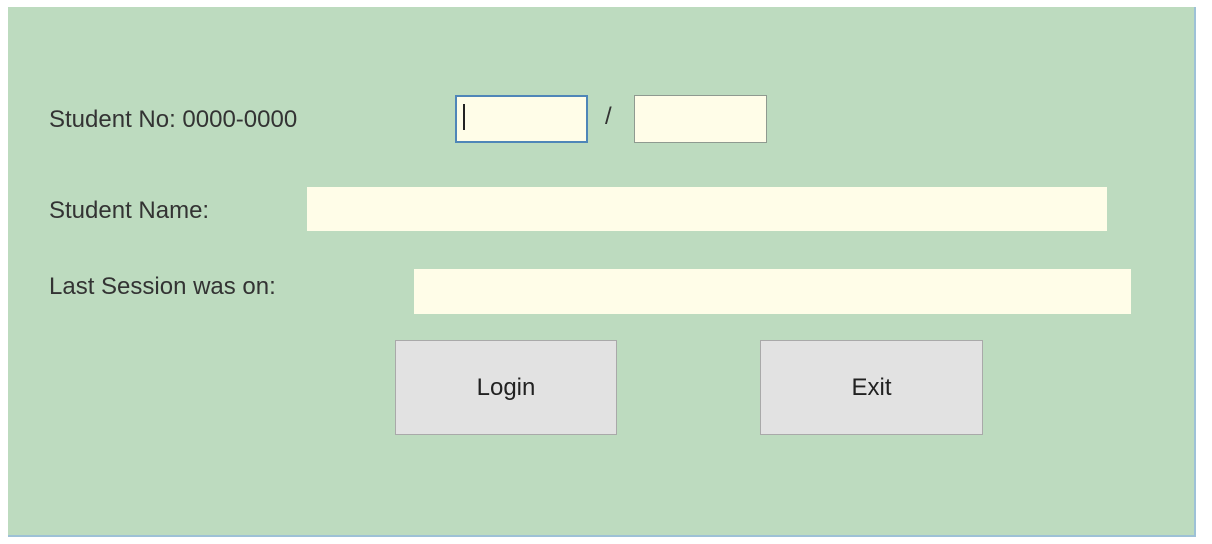 This screenshot has width=1212, height=544. What do you see at coordinates (173, 119) in the screenshot?
I see `student-no-label: Student No: 0000-0000` at bounding box center [173, 119].